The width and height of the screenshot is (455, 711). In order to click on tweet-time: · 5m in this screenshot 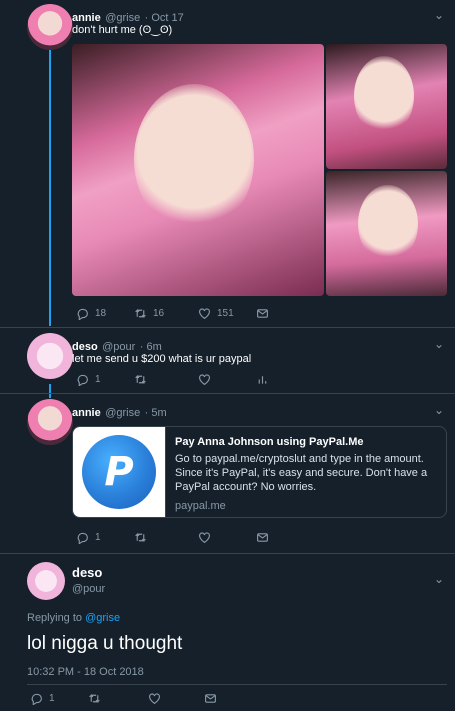, I will do `click(156, 413)`.